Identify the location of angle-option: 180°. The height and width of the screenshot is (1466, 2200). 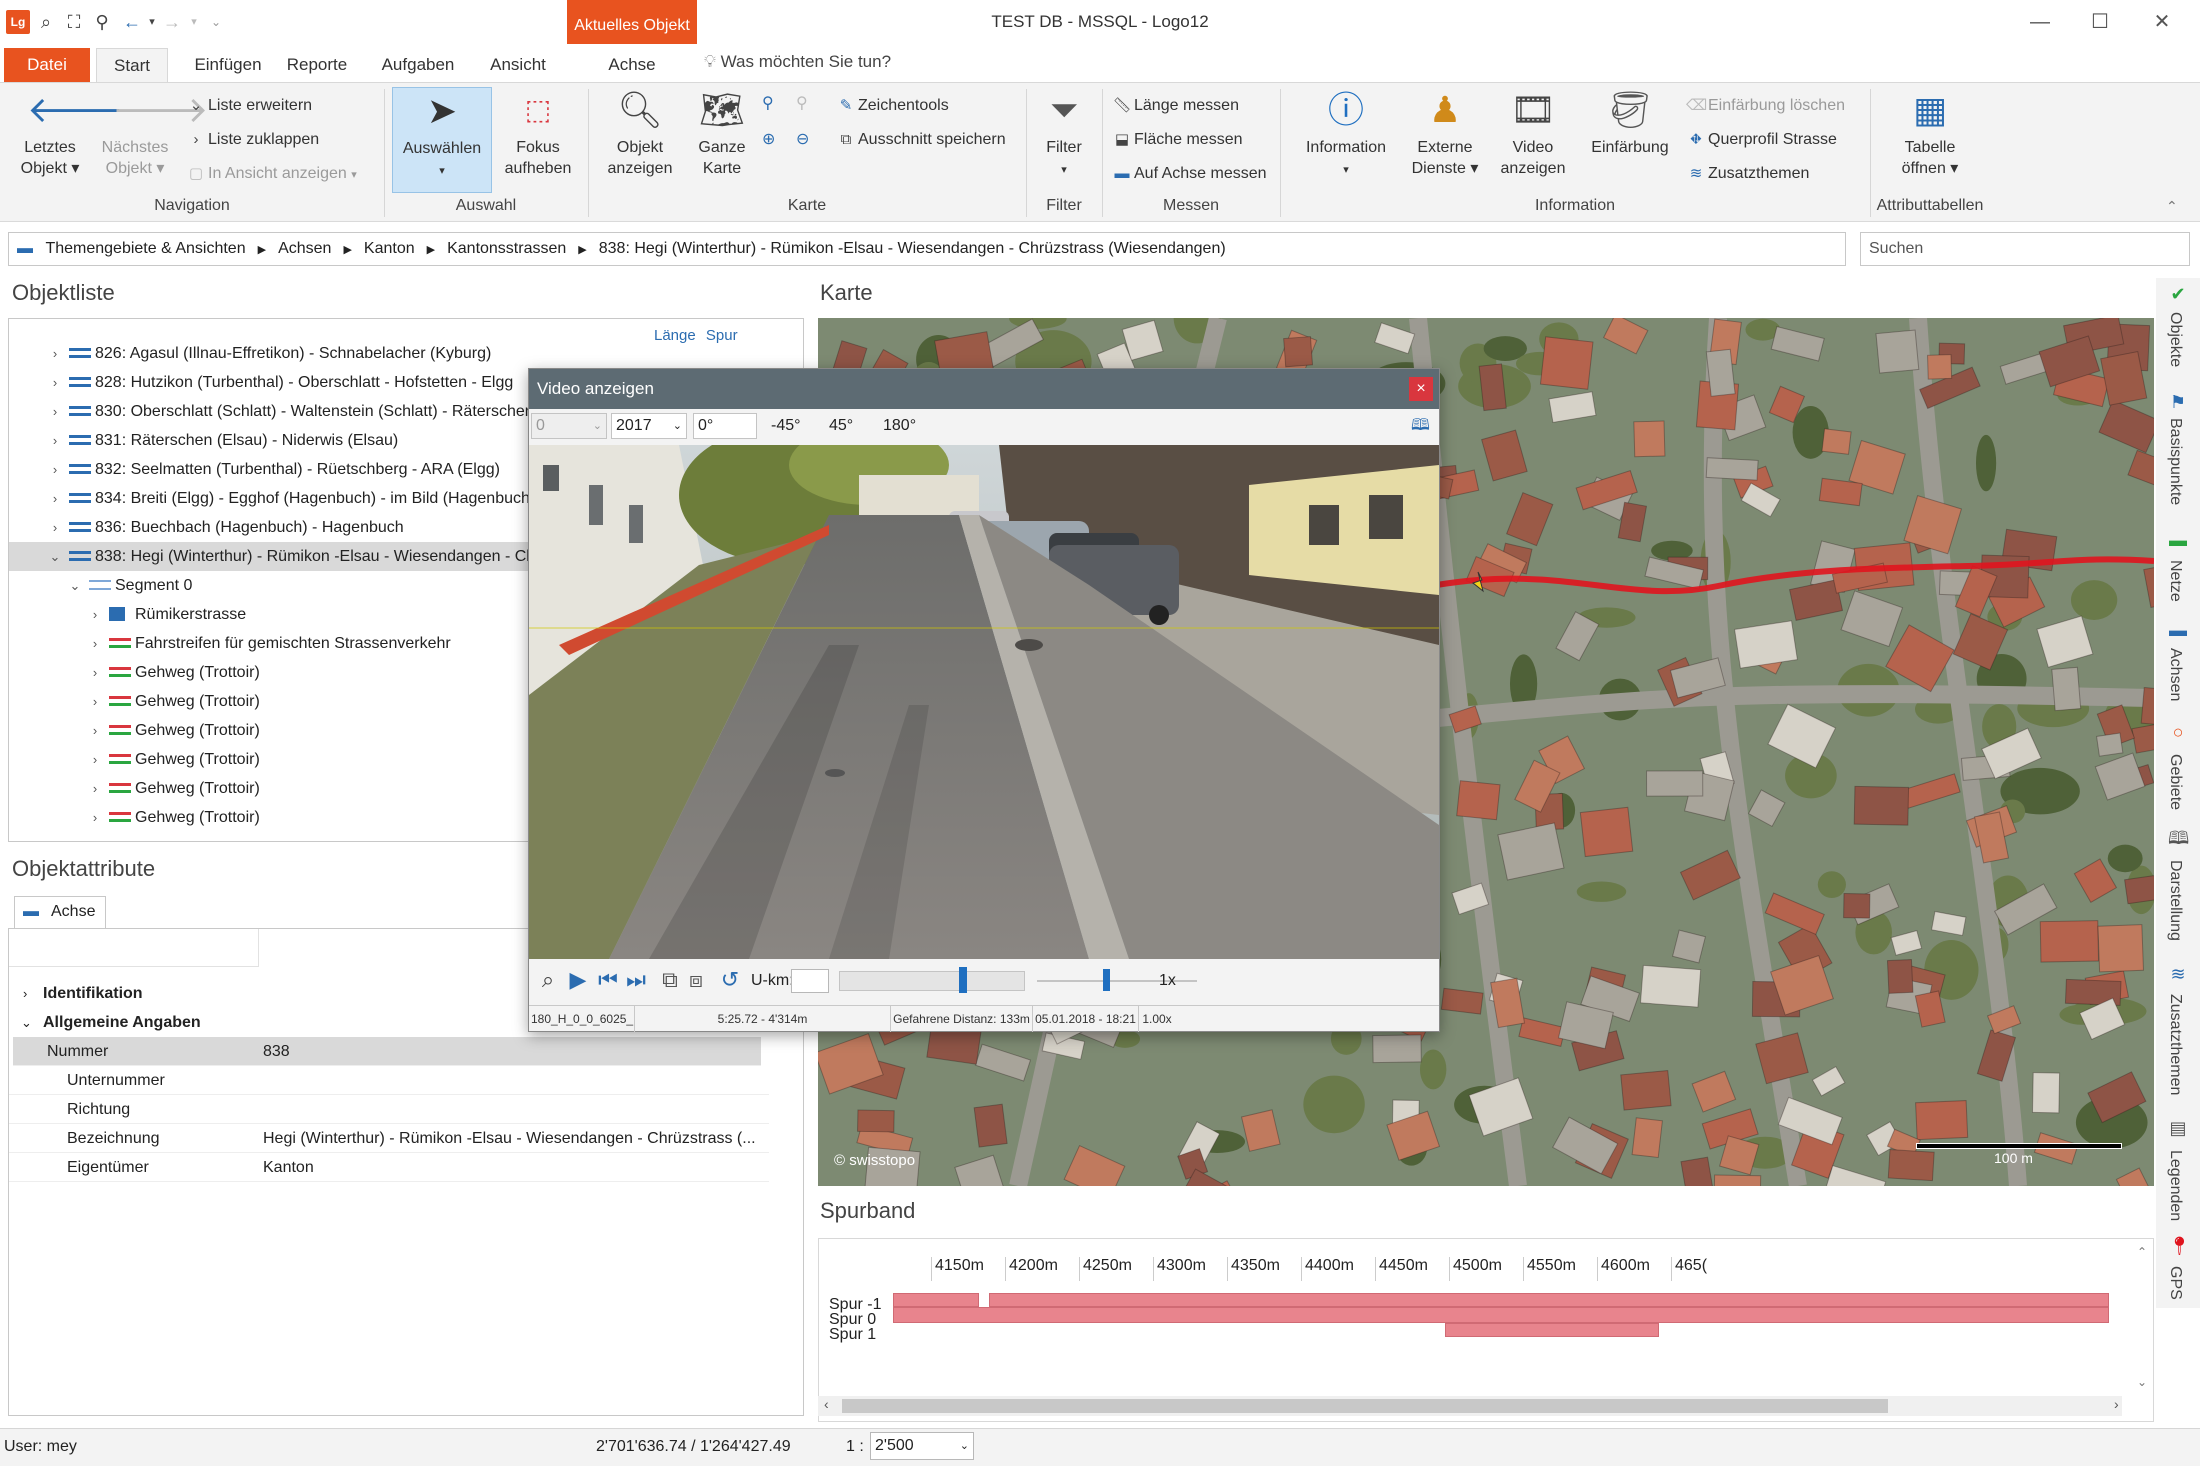
(899, 426).